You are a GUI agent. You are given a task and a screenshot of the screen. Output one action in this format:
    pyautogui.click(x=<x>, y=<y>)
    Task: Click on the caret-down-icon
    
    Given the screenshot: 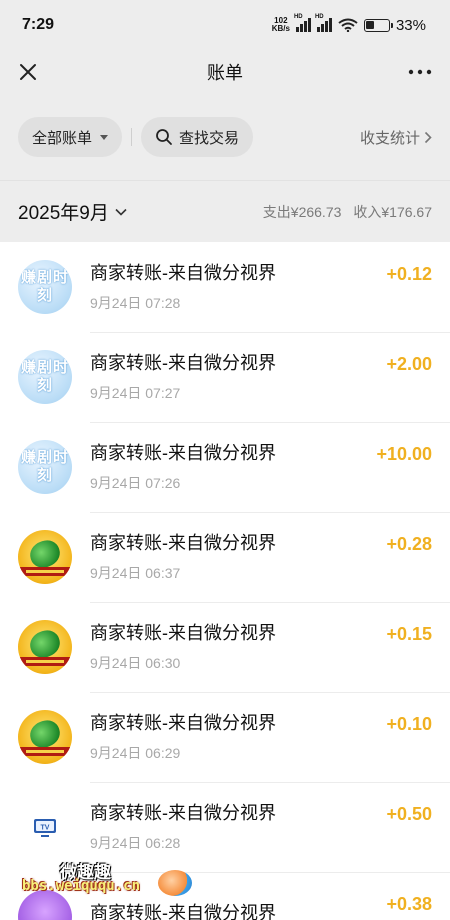 What is the action you would take?
    pyautogui.click(x=104, y=137)
    